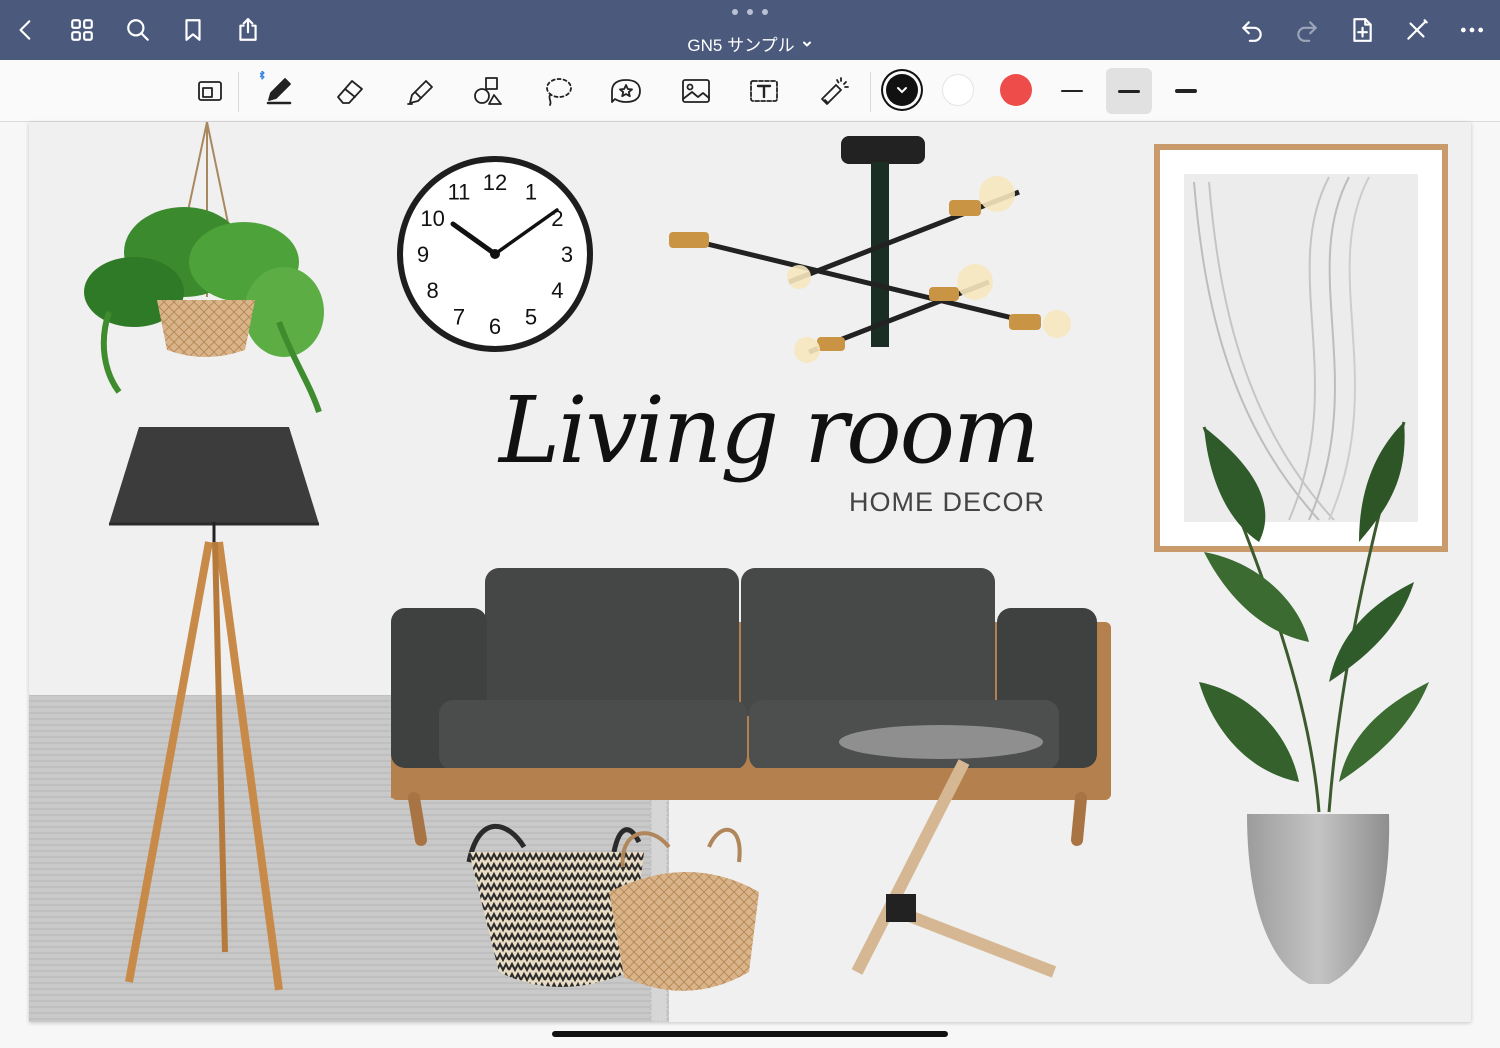 The width and height of the screenshot is (1500, 1048). I want to click on pen-thickness-thick, so click(1186, 91).